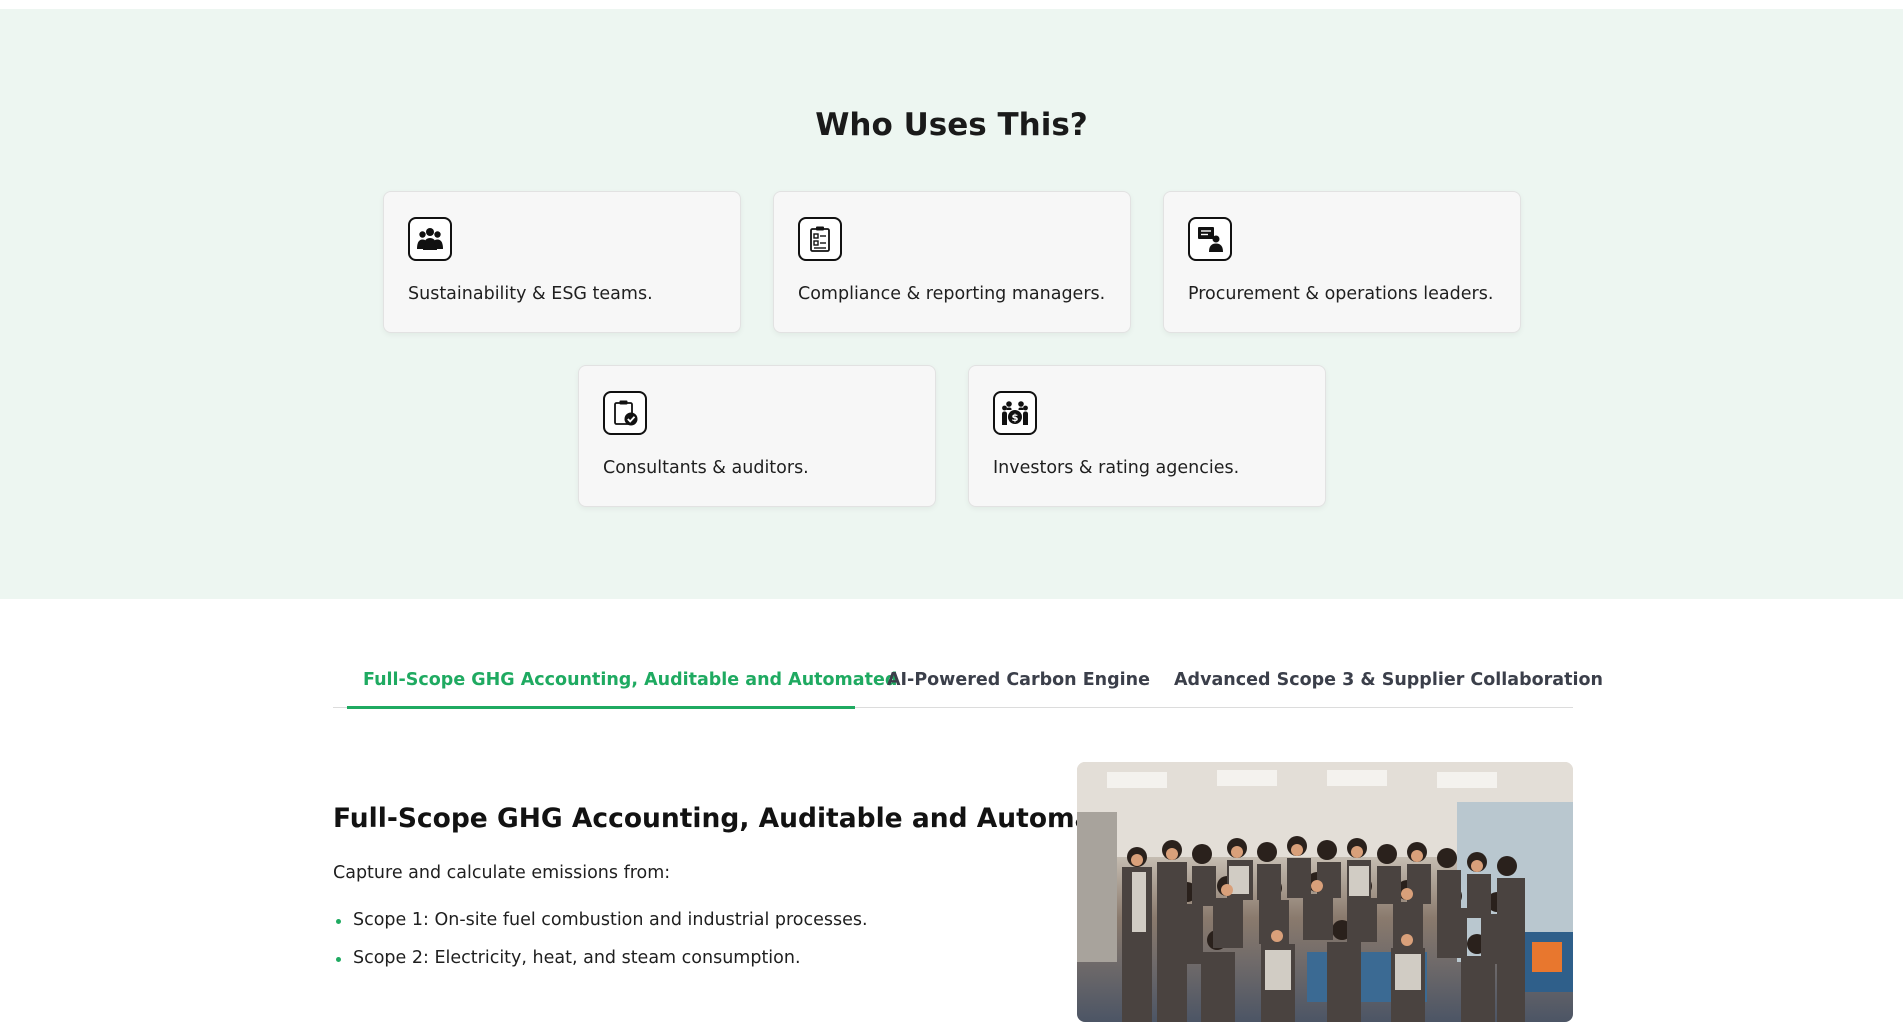  What do you see at coordinates (952, 262) in the screenshot?
I see `audience-card-compliance: Compliance & reporting managers.` at bounding box center [952, 262].